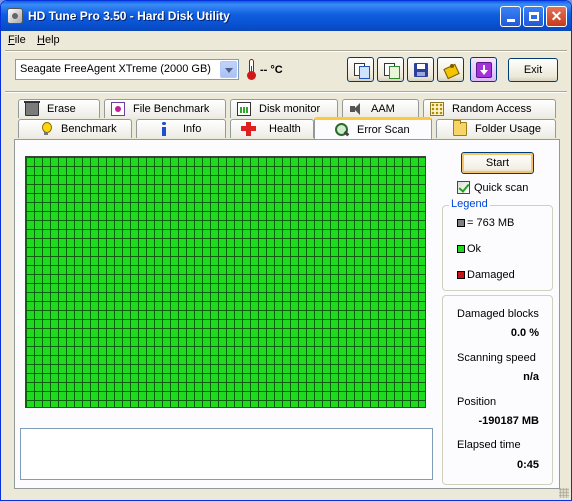 The width and height of the screenshot is (572, 501). I want to click on tab-disk-monitor-label: Disk monitor, so click(290, 109).